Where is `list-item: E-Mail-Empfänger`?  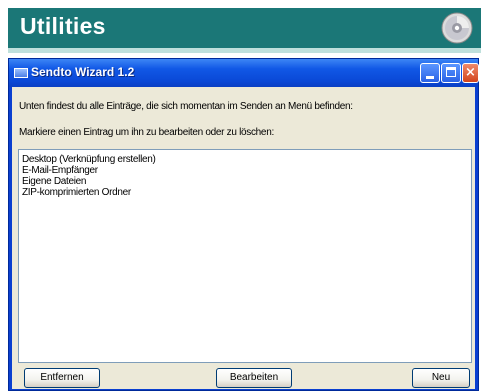 list-item: E-Mail-Empfänger is located at coordinates (87, 170).